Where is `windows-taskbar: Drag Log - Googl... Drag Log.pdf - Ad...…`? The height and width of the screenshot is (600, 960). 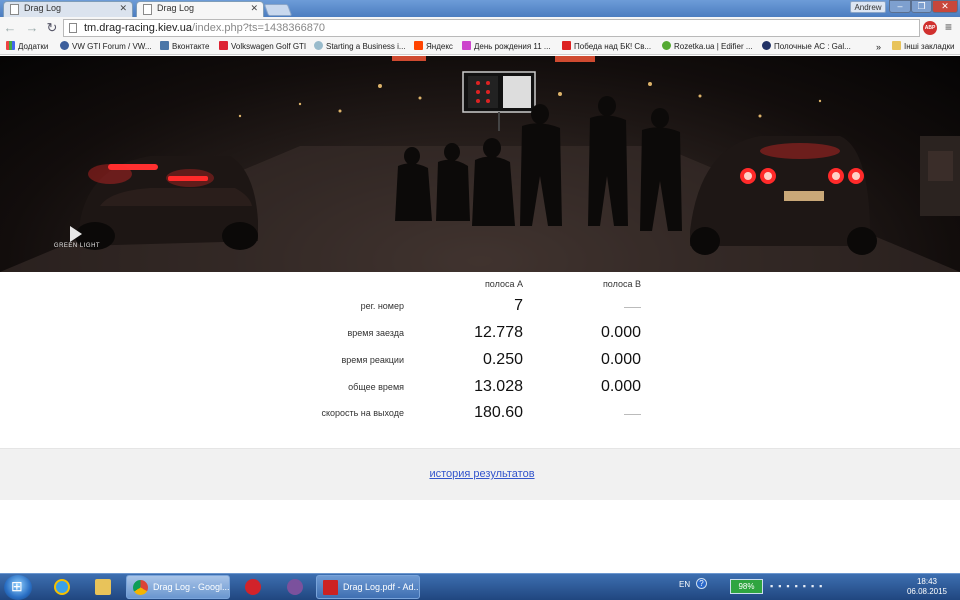 windows-taskbar: Drag Log - Googl... Drag Log.pdf - Ad...… is located at coordinates (480, 586).